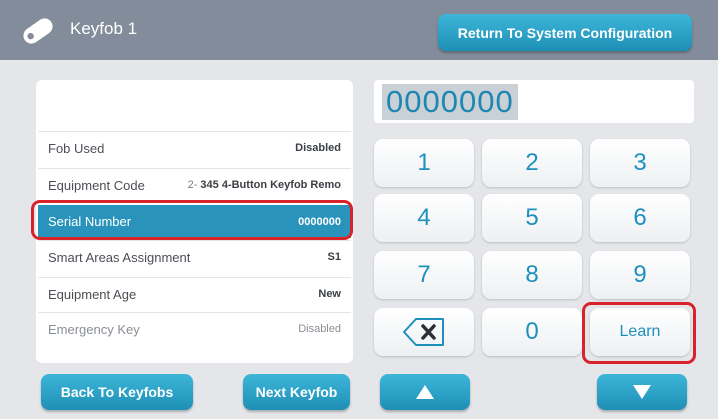  What do you see at coordinates (270, 185) in the screenshot?
I see `setting-value-text: 345 4-Button Keyfob Remo` at bounding box center [270, 185].